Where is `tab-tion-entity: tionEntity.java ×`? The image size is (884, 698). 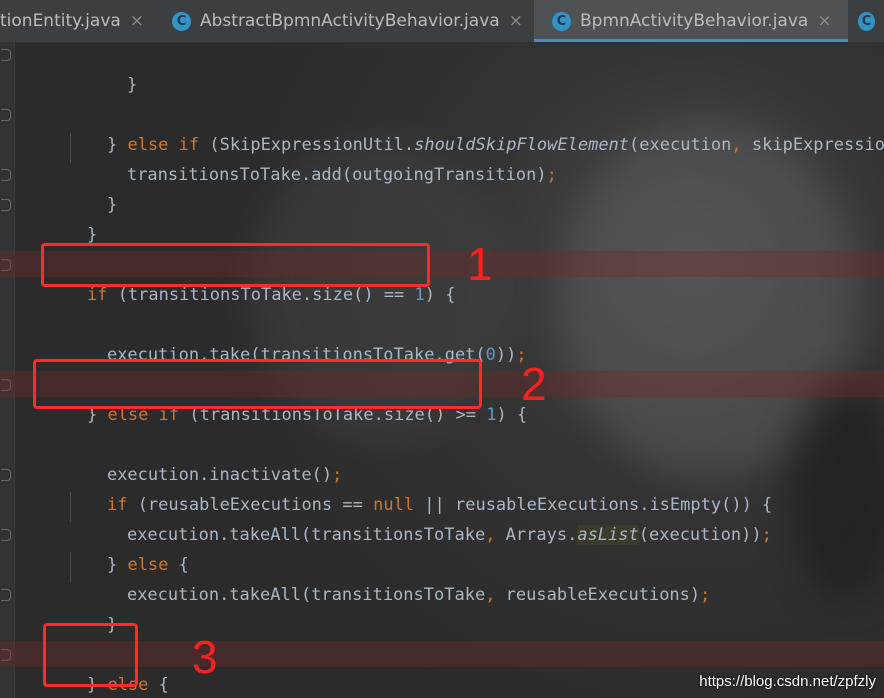 tab-tion-entity: tionEntity.java × is located at coordinates (80, 21).